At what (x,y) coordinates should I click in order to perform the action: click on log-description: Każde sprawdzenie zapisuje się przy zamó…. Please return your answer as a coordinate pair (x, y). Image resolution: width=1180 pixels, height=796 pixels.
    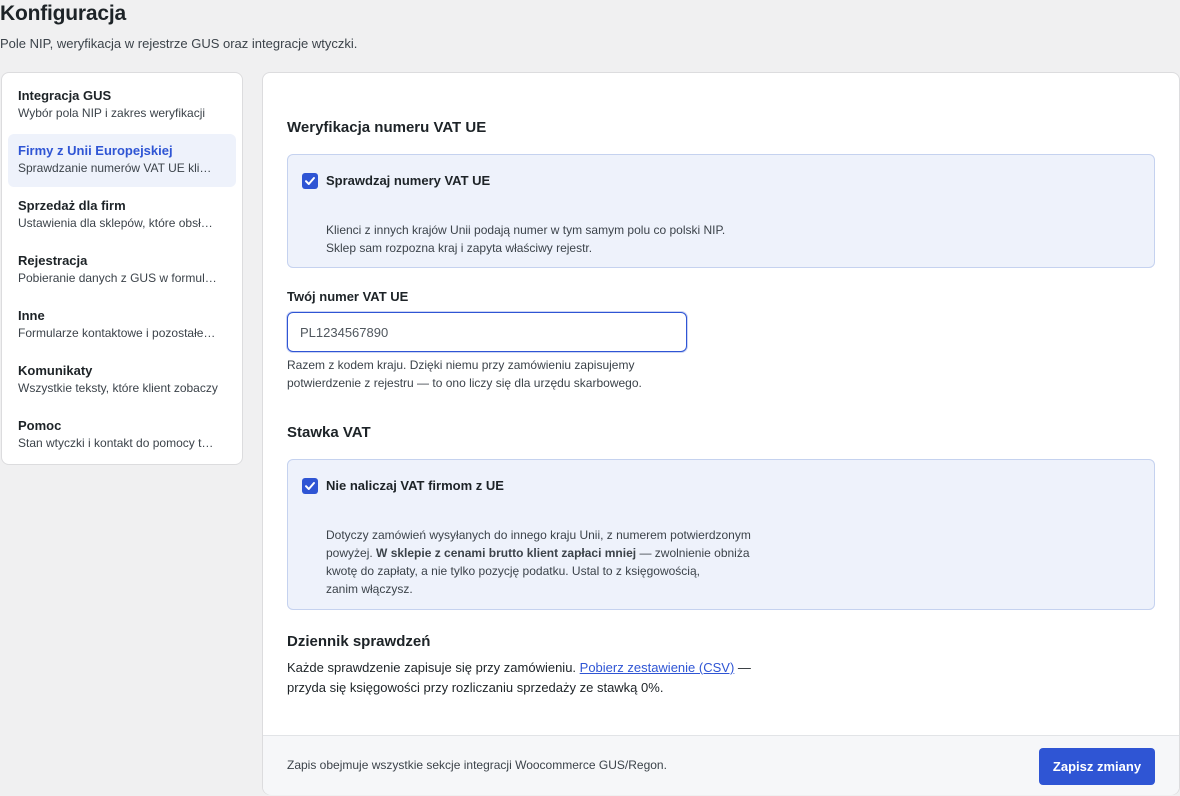
    Looking at the image, I should click on (519, 678).